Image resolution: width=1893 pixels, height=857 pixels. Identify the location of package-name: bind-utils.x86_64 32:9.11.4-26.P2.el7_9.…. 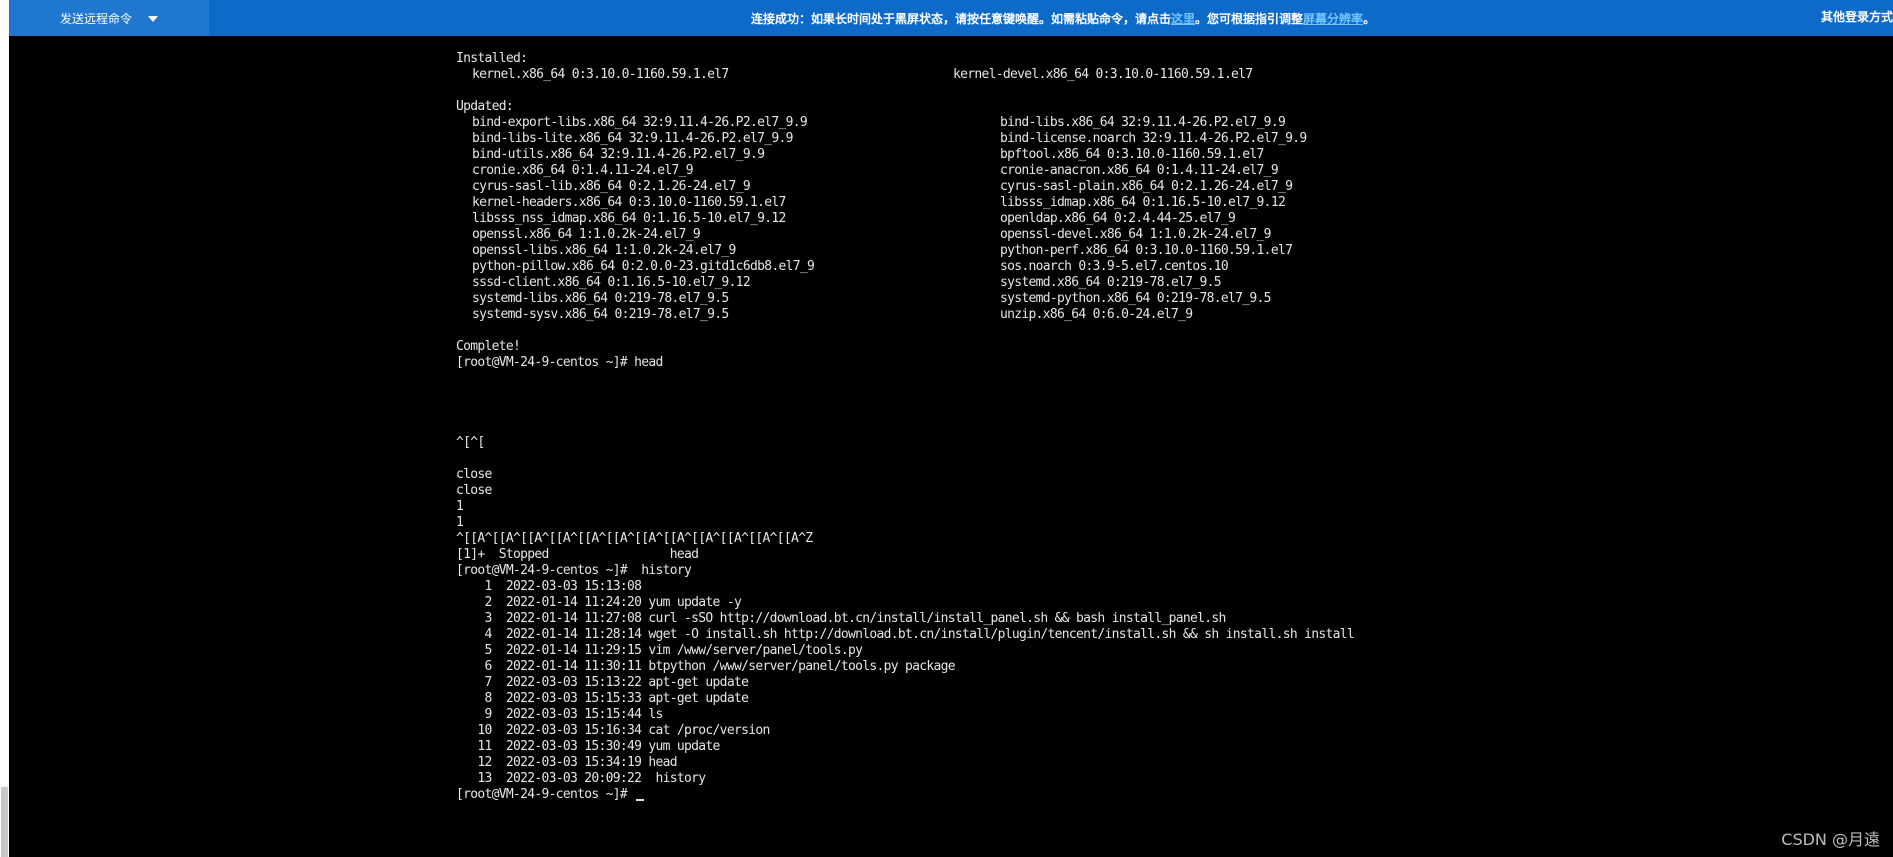
(618, 154).